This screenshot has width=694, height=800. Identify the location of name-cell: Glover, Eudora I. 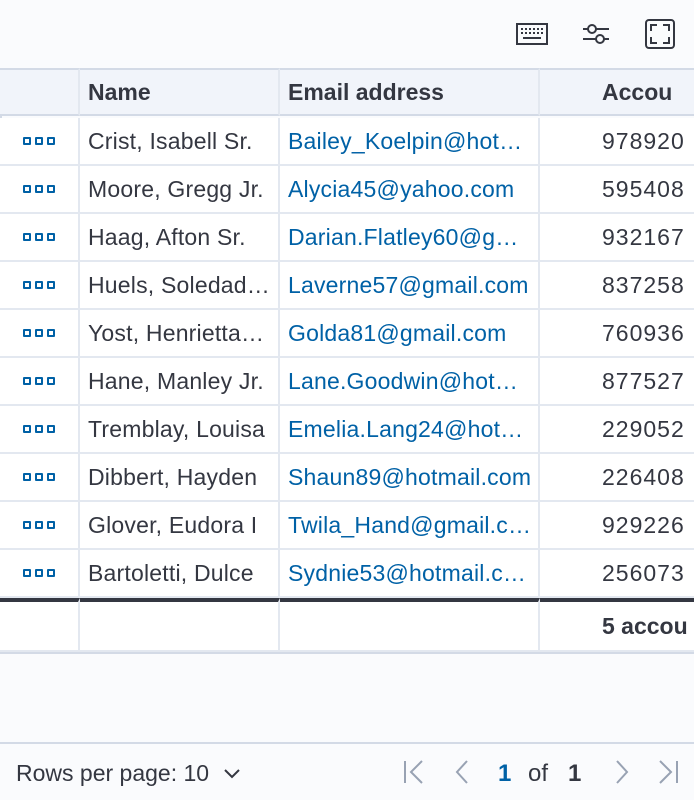
(180, 526).